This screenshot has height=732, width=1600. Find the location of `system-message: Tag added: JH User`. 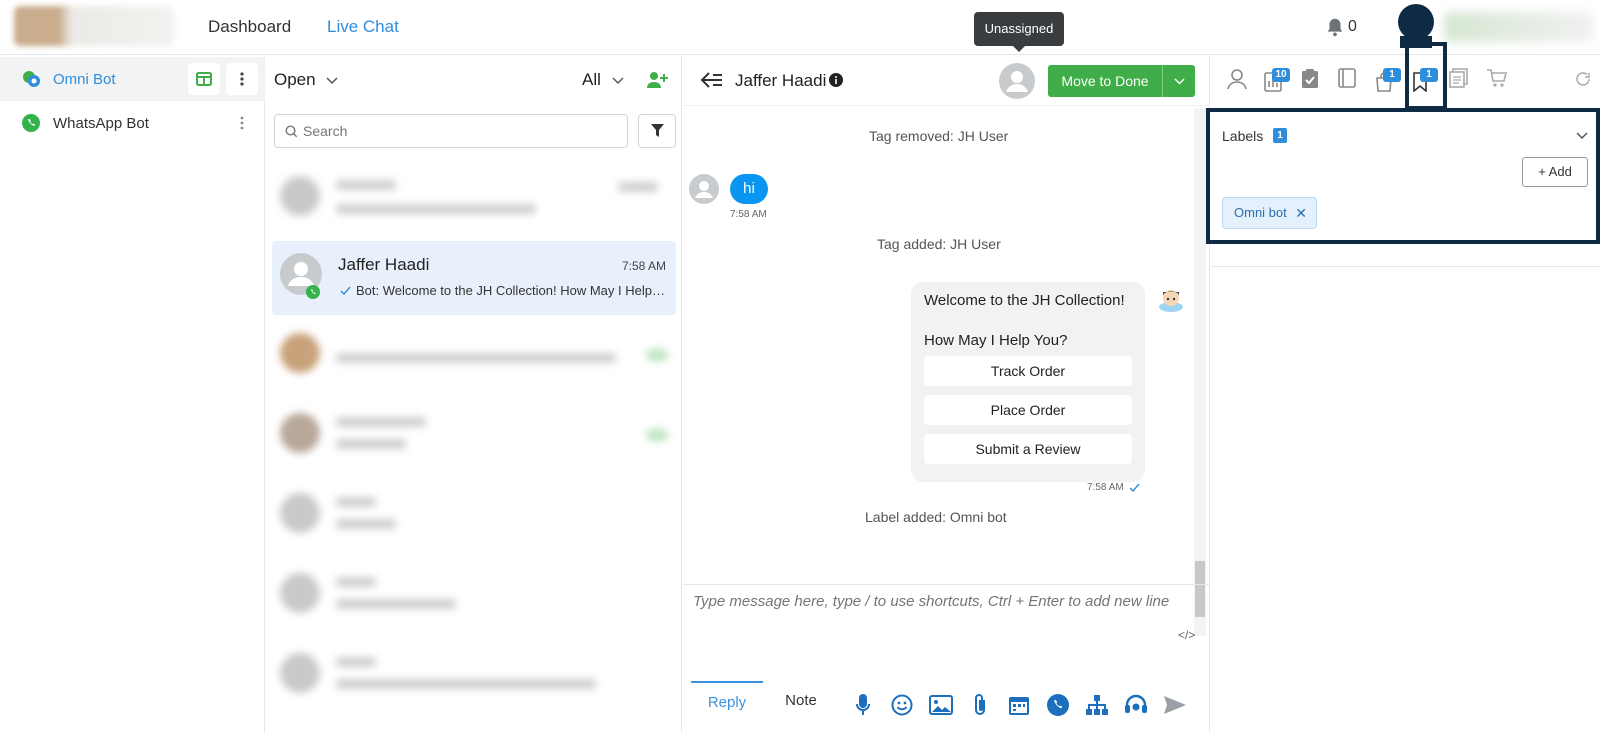

system-message: Tag added: JH User is located at coordinates (939, 244).